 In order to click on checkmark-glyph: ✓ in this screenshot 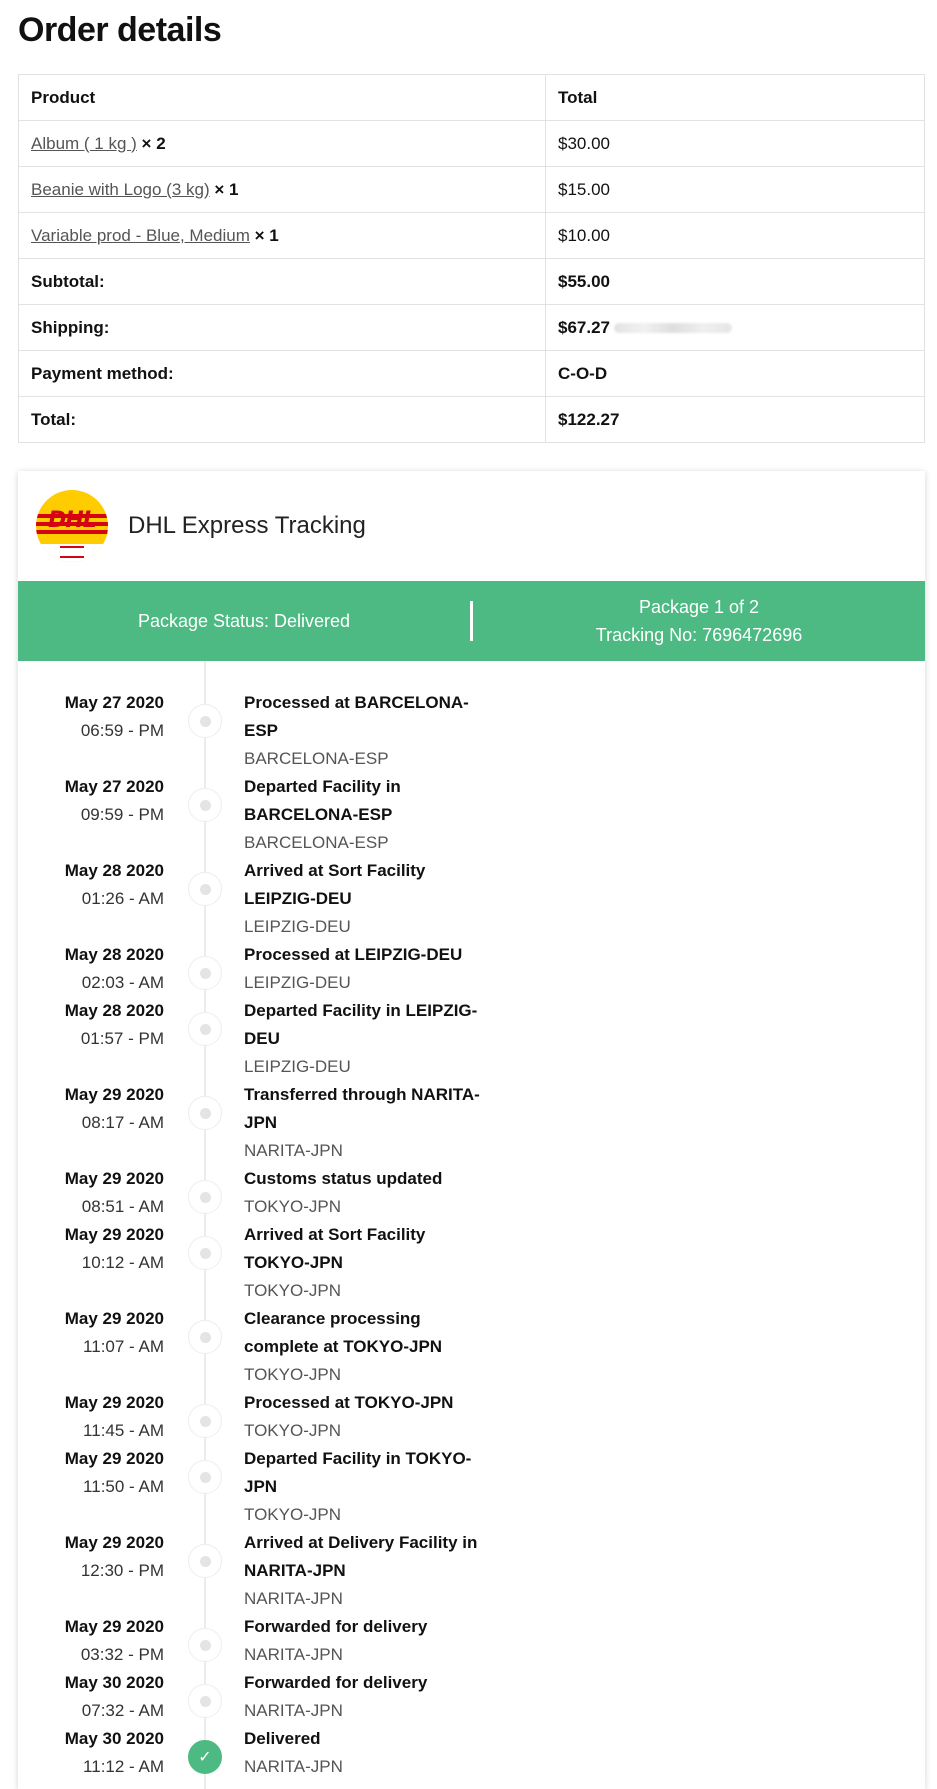, I will do `click(205, 1757)`.